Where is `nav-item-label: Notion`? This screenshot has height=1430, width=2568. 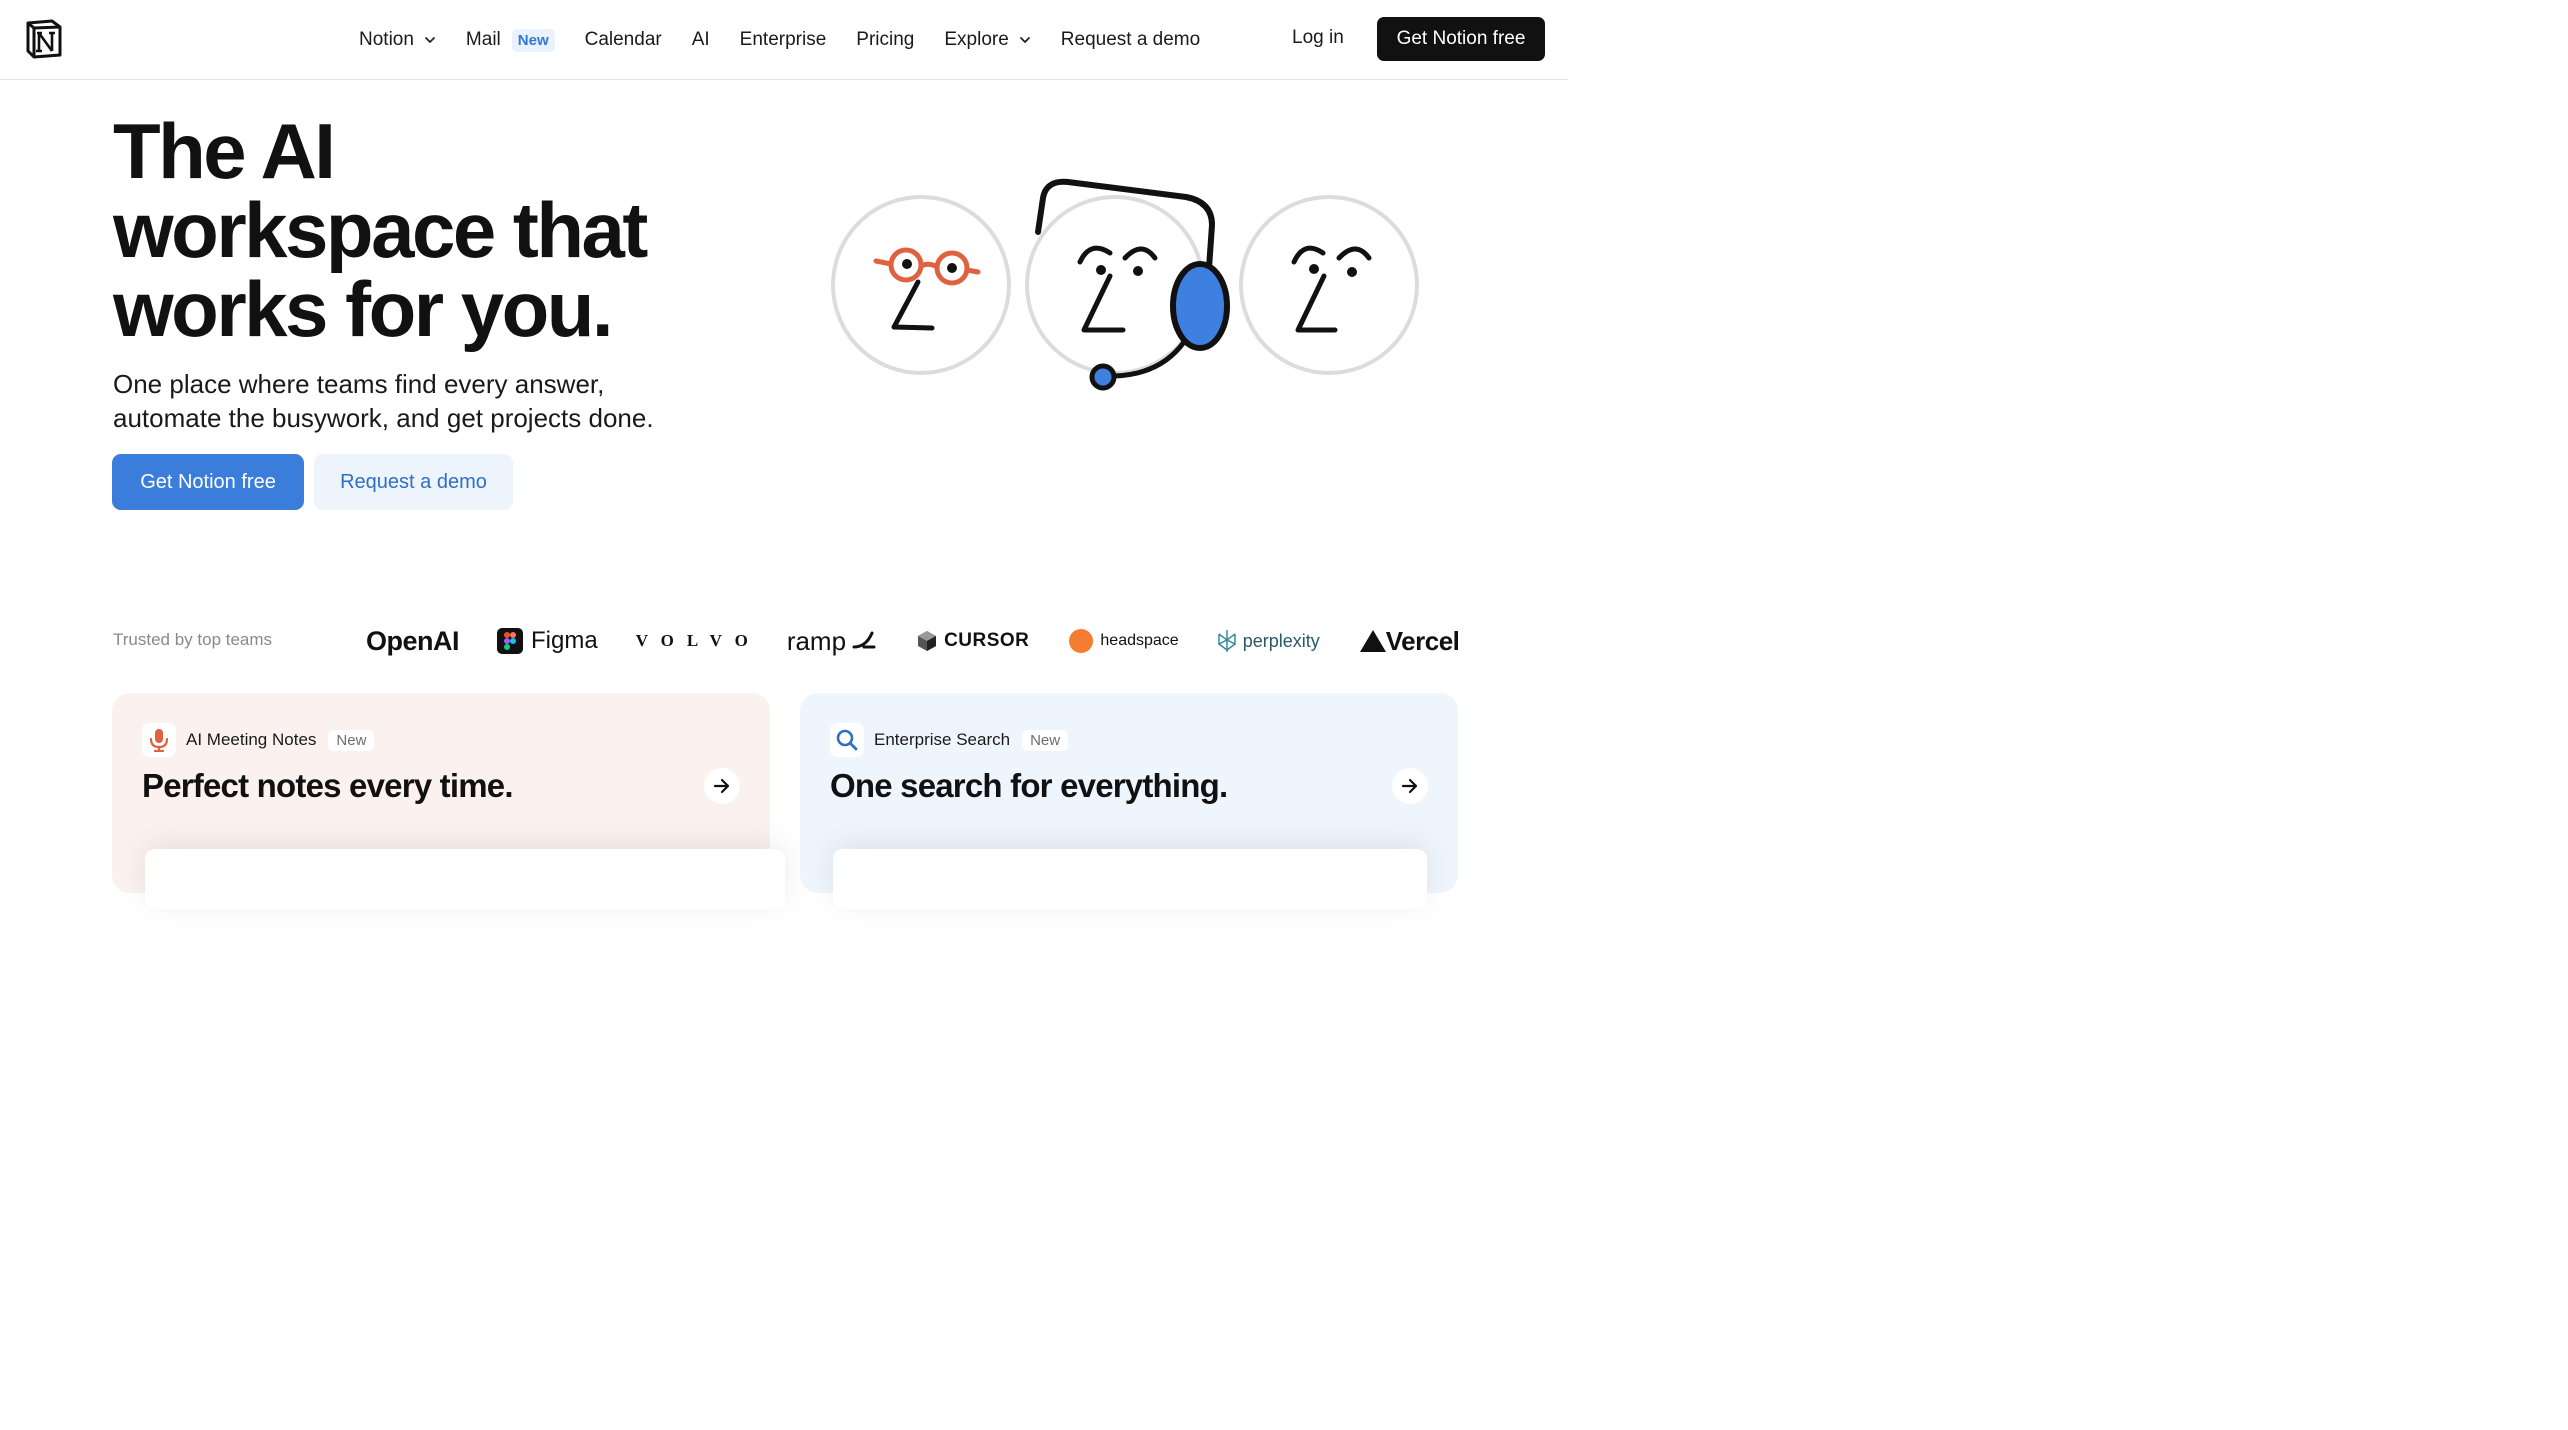
nav-item-label: Notion is located at coordinates (386, 39).